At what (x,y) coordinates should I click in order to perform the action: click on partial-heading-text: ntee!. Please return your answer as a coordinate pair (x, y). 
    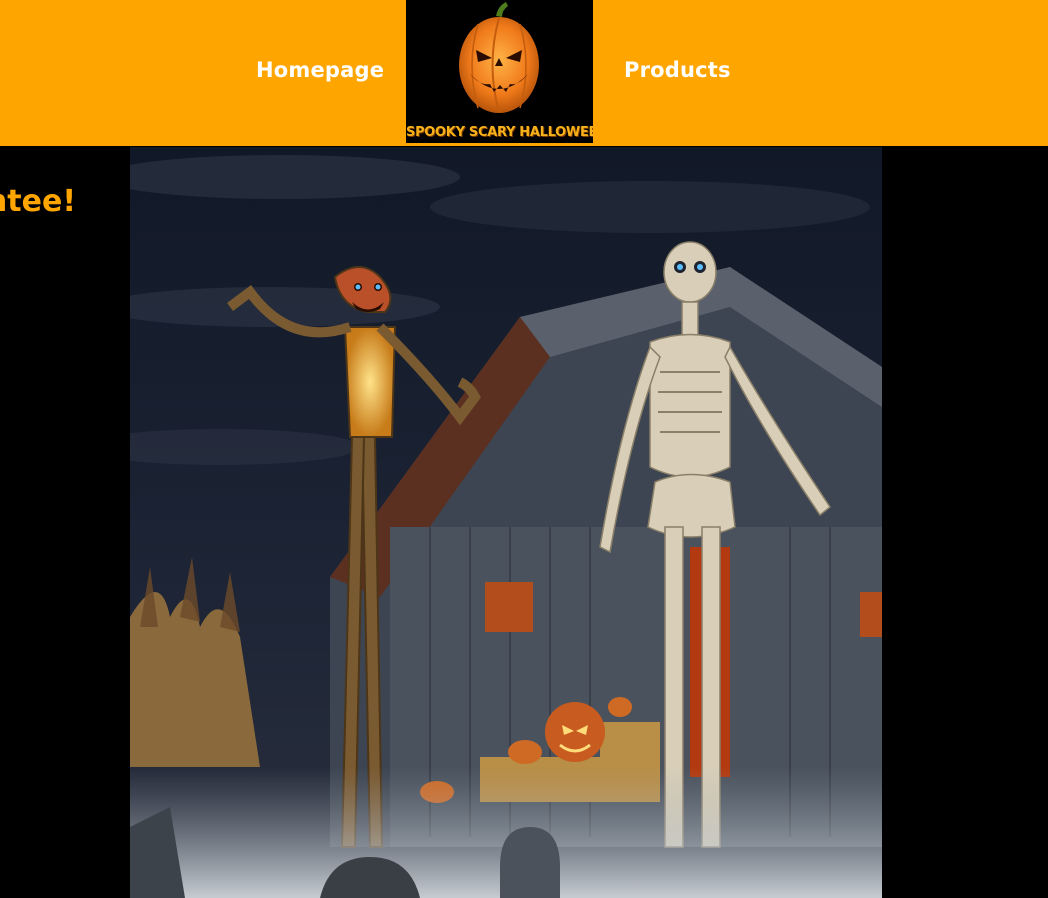
    Looking at the image, I should click on (38, 201).